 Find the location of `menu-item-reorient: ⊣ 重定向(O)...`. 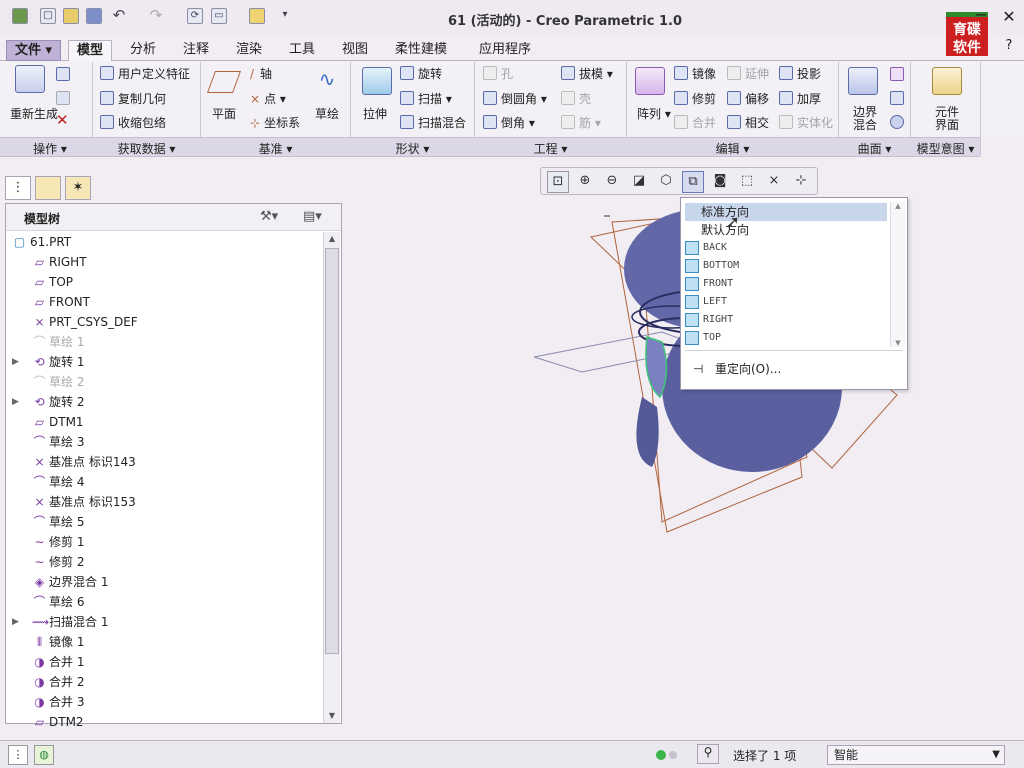

menu-item-reorient: ⊣ 重定向(O)... is located at coordinates (786, 369).